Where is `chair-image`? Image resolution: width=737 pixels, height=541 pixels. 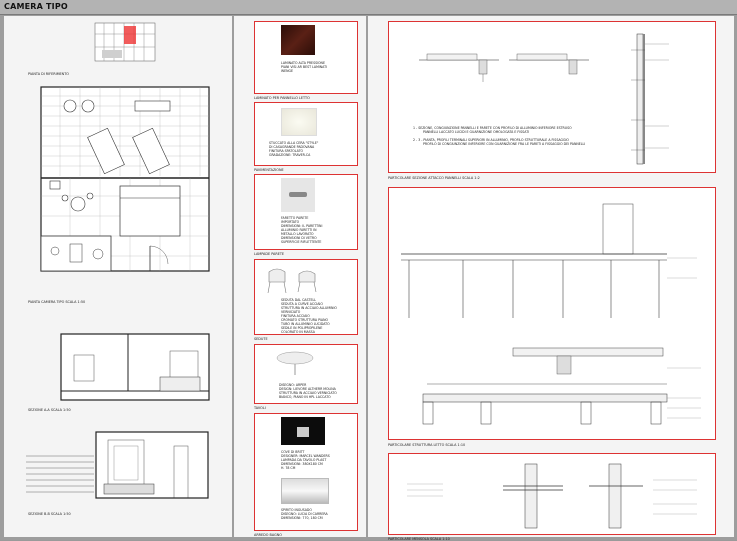 chair-image is located at coordinates (292, 281).